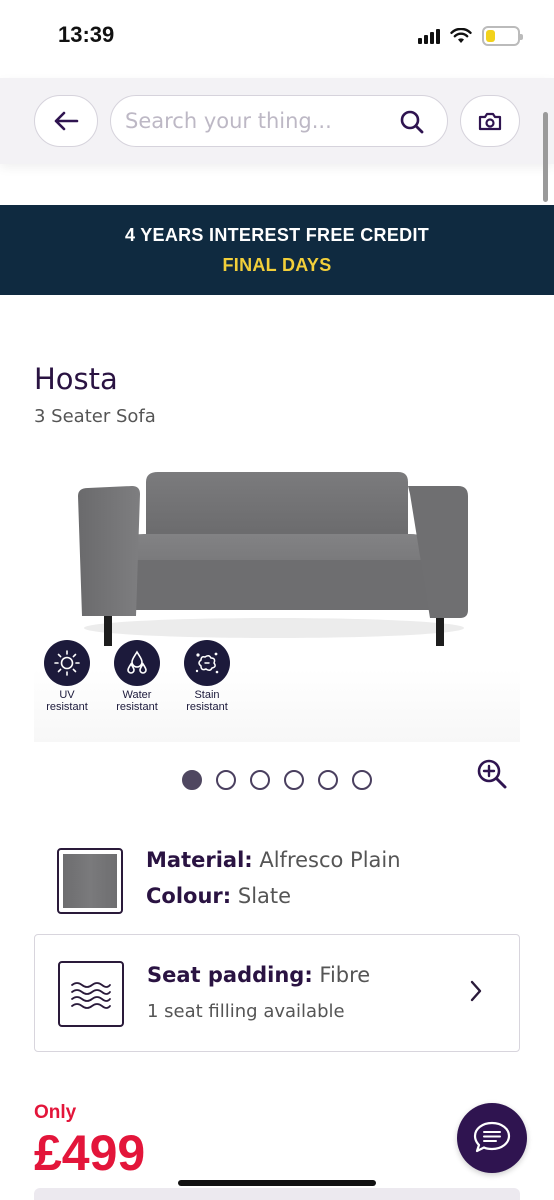  Describe the element at coordinates (137, 701) in the screenshot. I see `badge-water-label: Water resistant` at that location.